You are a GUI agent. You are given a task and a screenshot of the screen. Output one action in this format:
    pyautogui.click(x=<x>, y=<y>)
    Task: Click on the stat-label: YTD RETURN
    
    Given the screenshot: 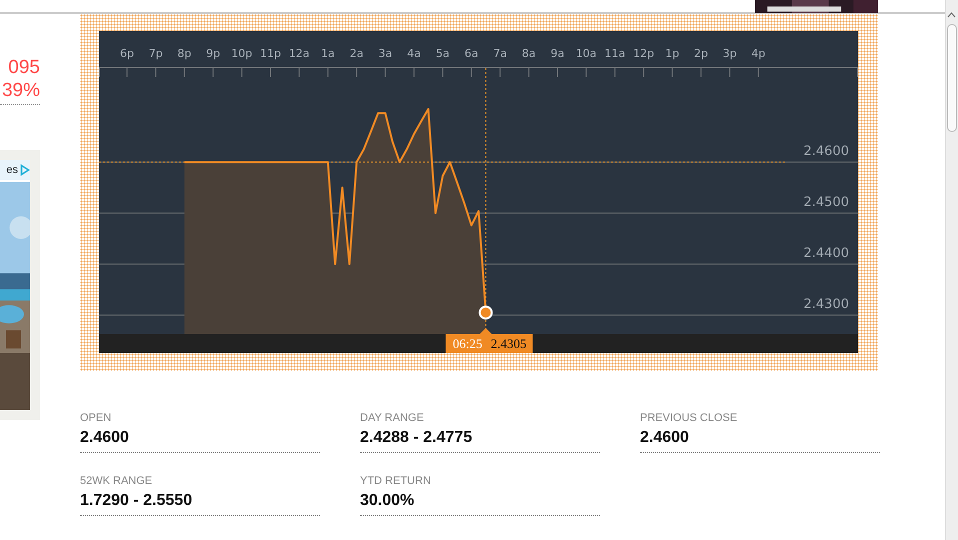 What is the action you would take?
    pyautogui.click(x=396, y=481)
    